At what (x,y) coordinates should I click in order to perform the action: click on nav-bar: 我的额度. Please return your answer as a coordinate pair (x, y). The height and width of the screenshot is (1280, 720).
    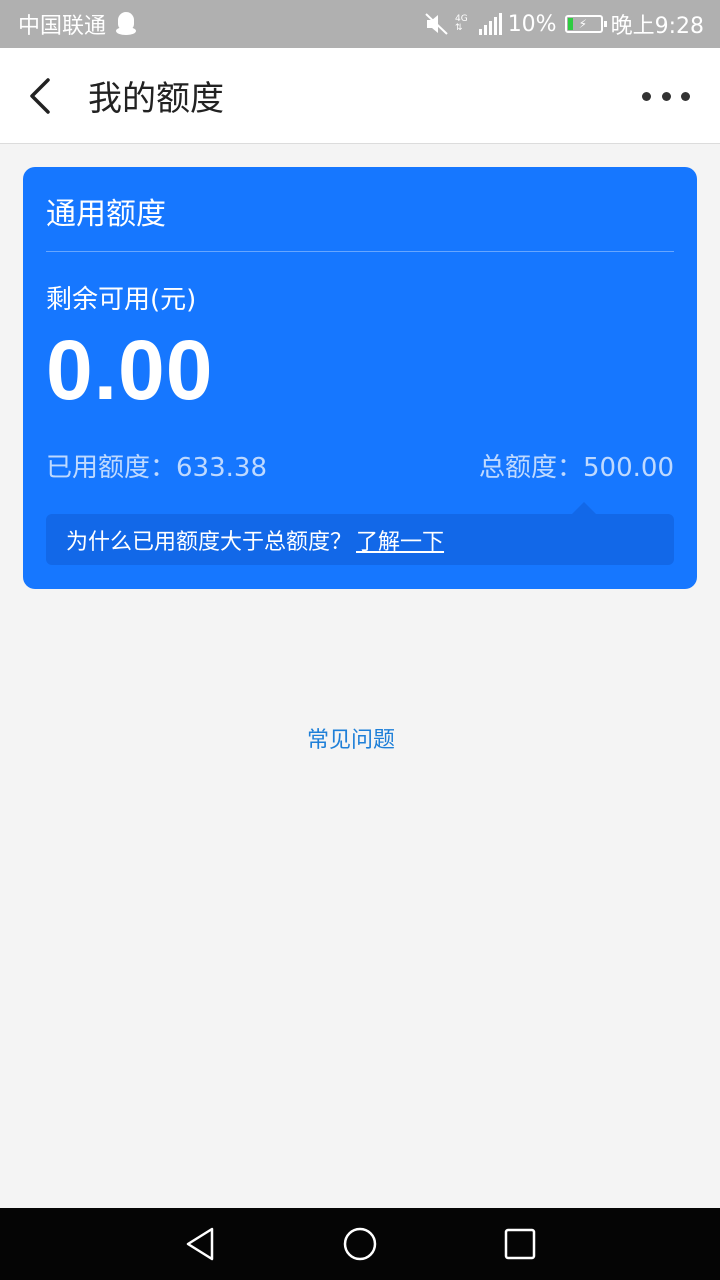
    Looking at the image, I should click on (360, 96).